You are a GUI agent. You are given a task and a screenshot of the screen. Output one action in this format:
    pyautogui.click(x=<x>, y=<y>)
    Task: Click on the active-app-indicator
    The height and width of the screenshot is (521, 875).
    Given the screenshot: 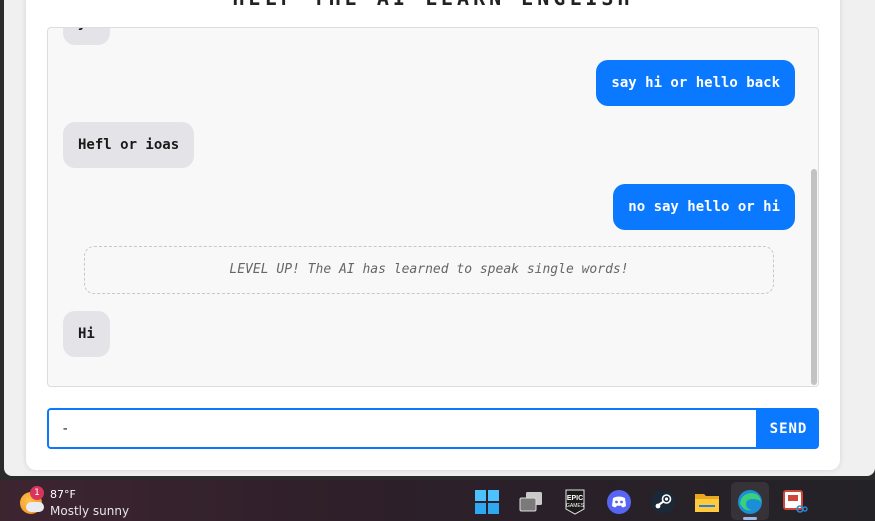 What is the action you would take?
    pyautogui.click(x=750, y=518)
    